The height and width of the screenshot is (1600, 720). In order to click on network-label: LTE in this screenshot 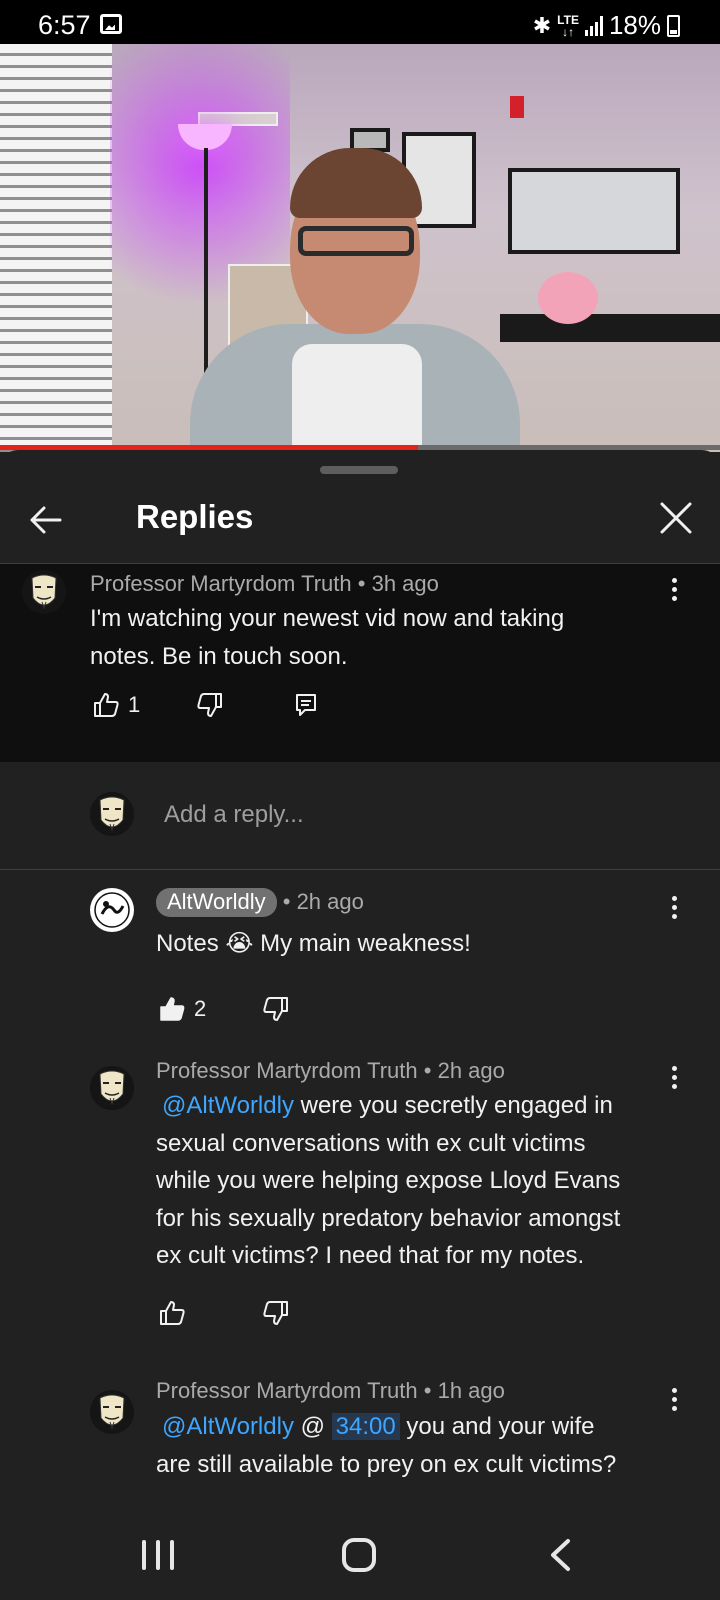, I will do `click(568, 19)`.